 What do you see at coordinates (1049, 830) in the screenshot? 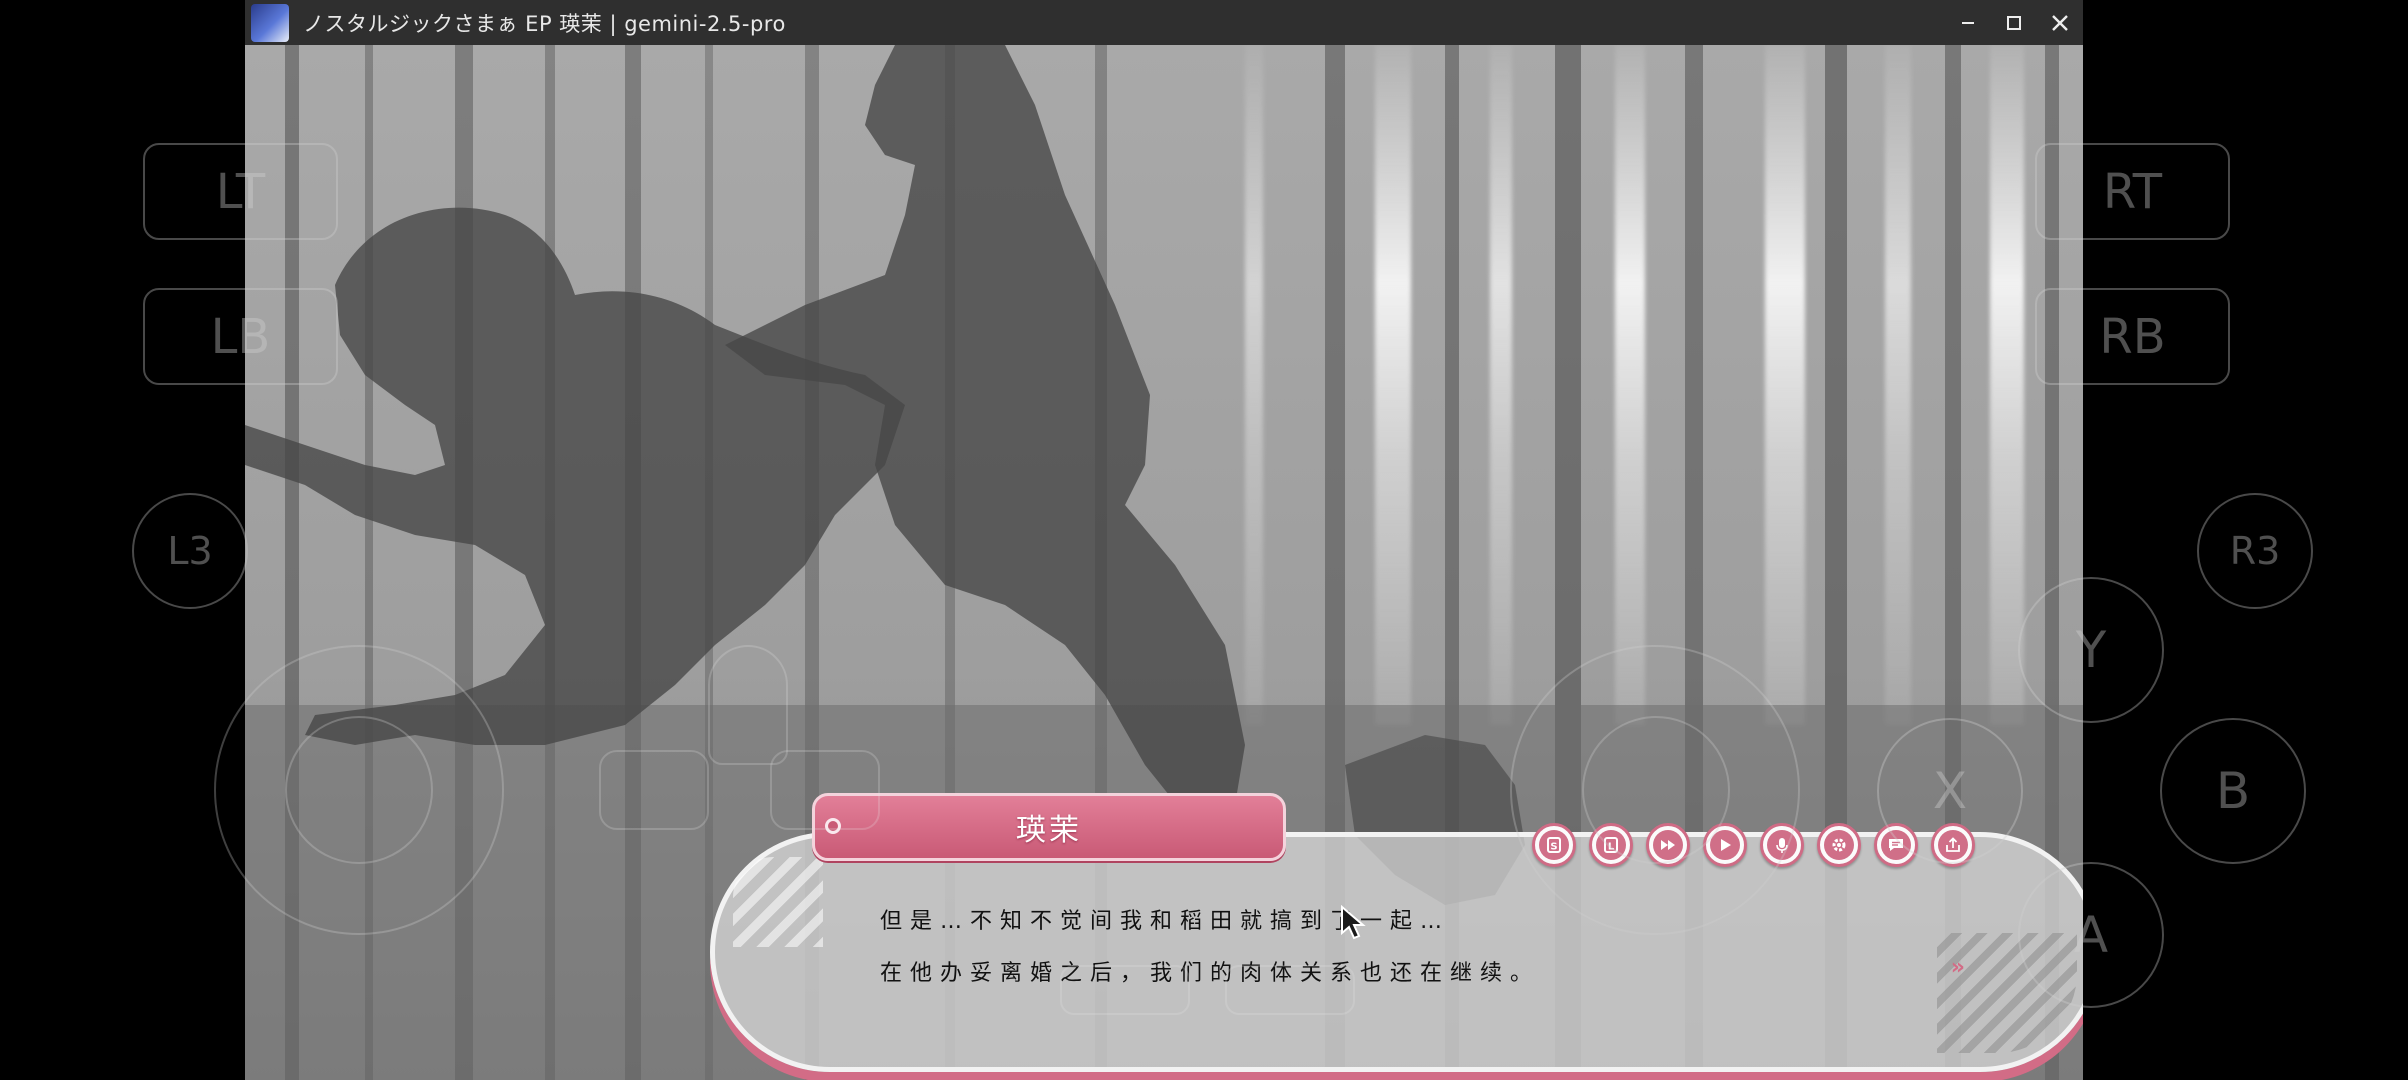
I see `speaker-name: 瑛茉` at bounding box center [1049, 830].